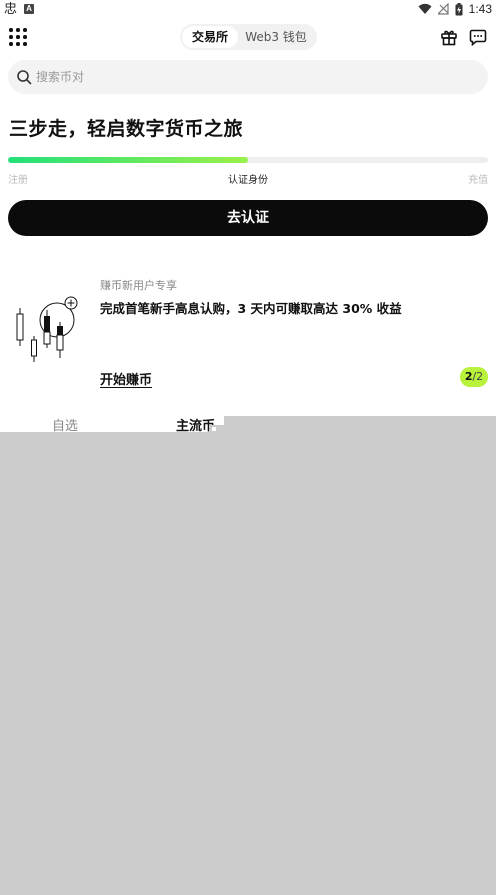 This screenshot has width=496, height=895. Describe the element at coordinates (11, 9) in the screenshot. I see `notification-glyph: 忠` at that location.